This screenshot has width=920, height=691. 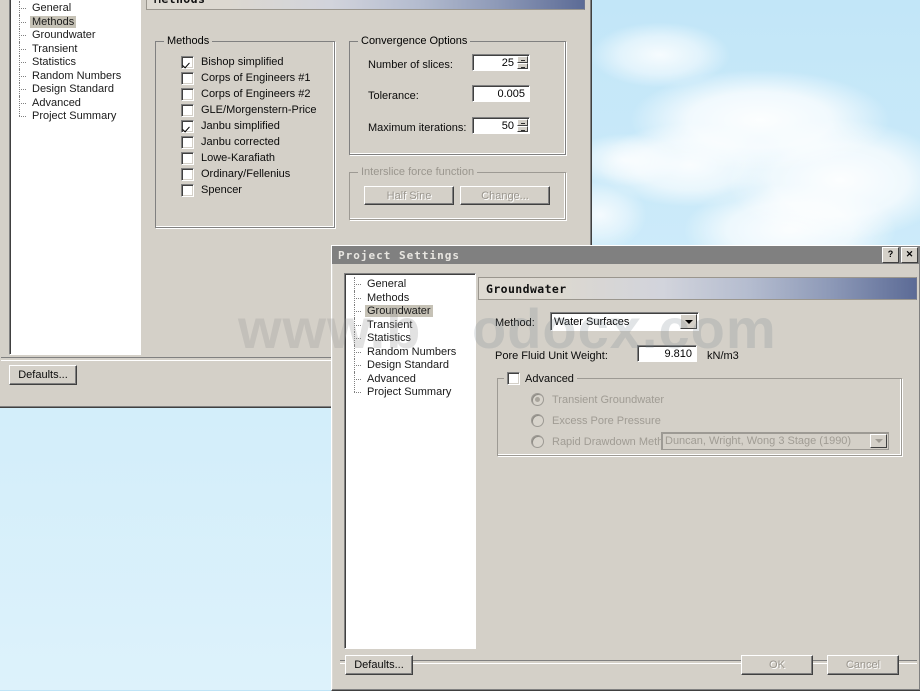 I want to click on method-value: Water Surfaces, so click(x=592, y=321).